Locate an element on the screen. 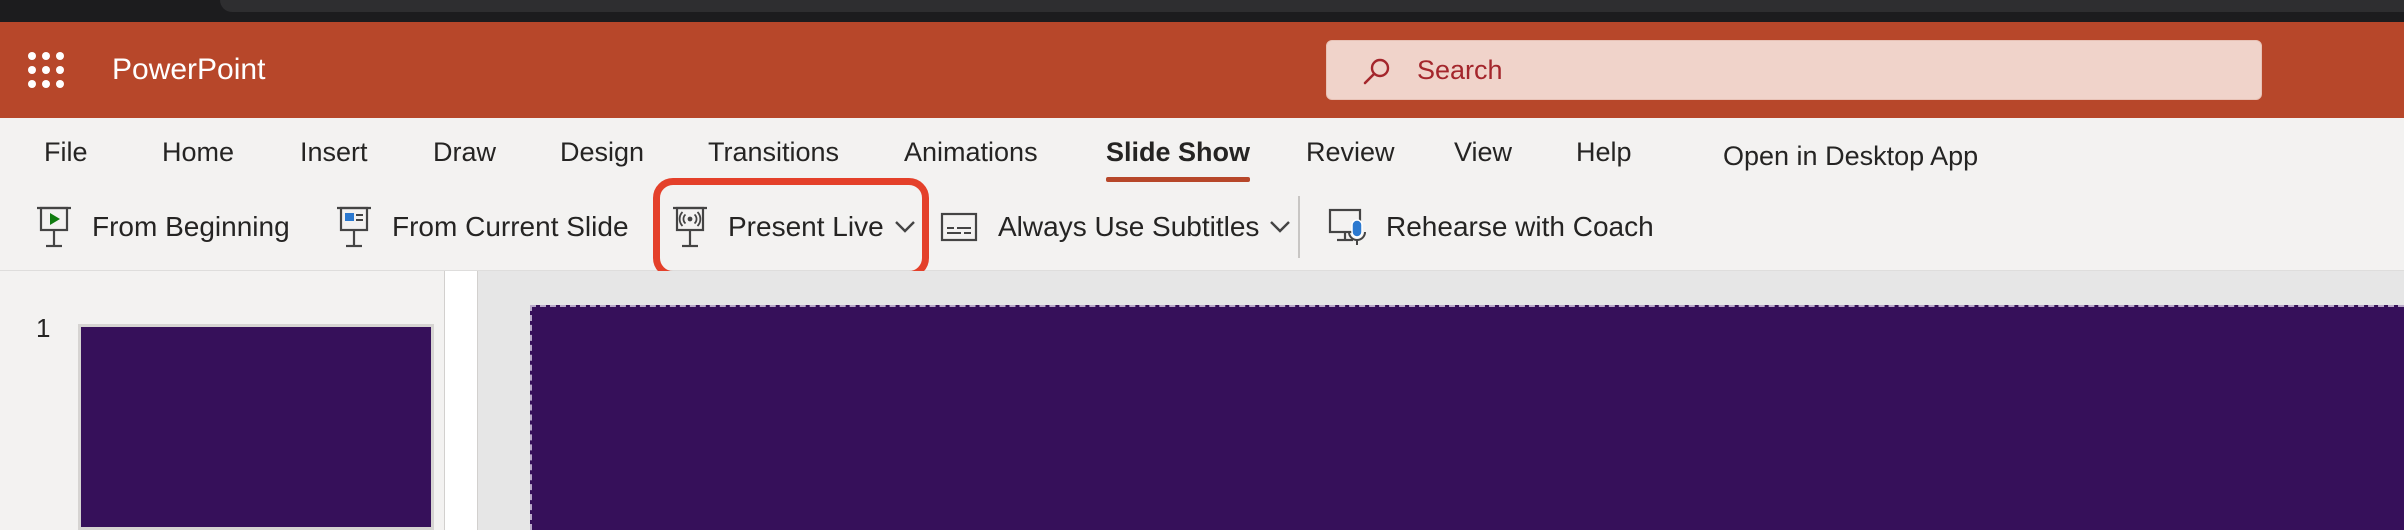 The height and width of the screenshot is (530, 2404). thumbnail-scrollbar is located at coordinates (461, 400).